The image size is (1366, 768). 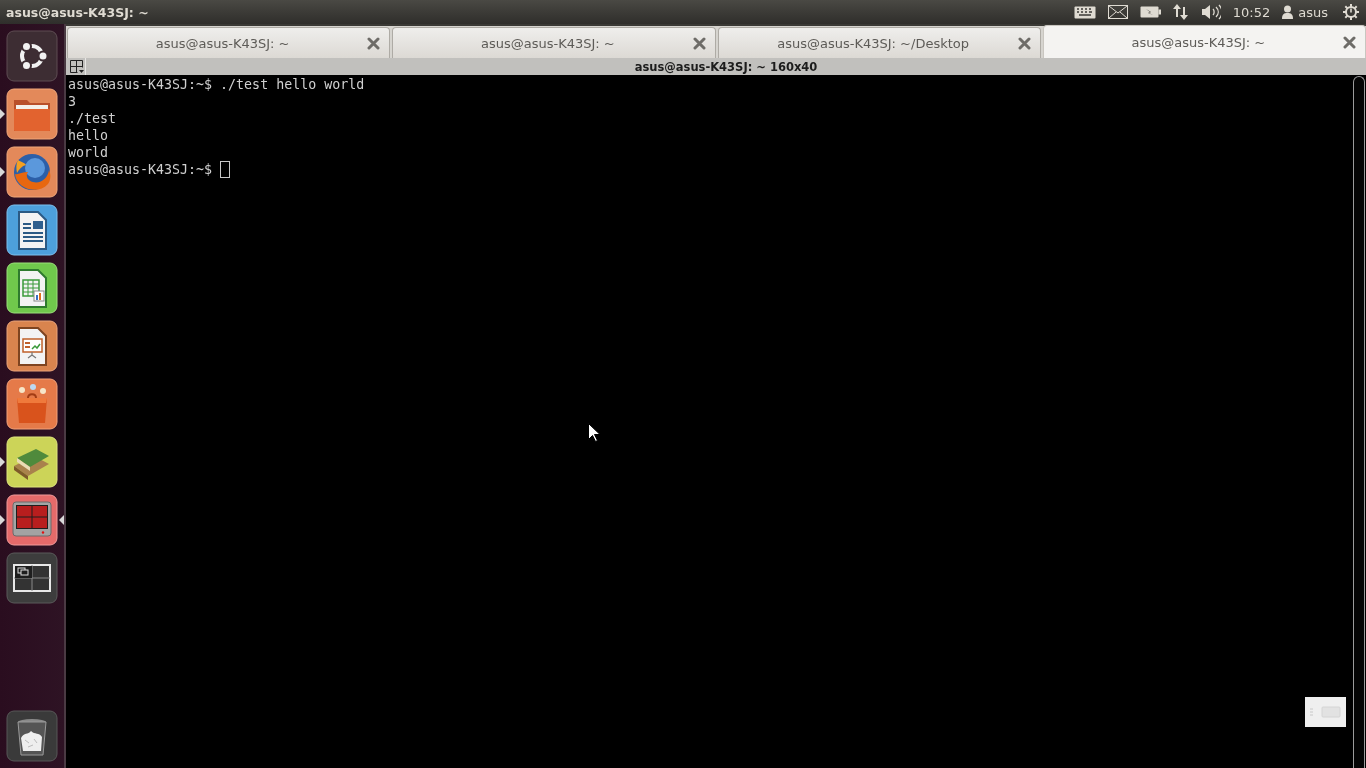 I want to click on user-icon, so click(x=1288, y=12).